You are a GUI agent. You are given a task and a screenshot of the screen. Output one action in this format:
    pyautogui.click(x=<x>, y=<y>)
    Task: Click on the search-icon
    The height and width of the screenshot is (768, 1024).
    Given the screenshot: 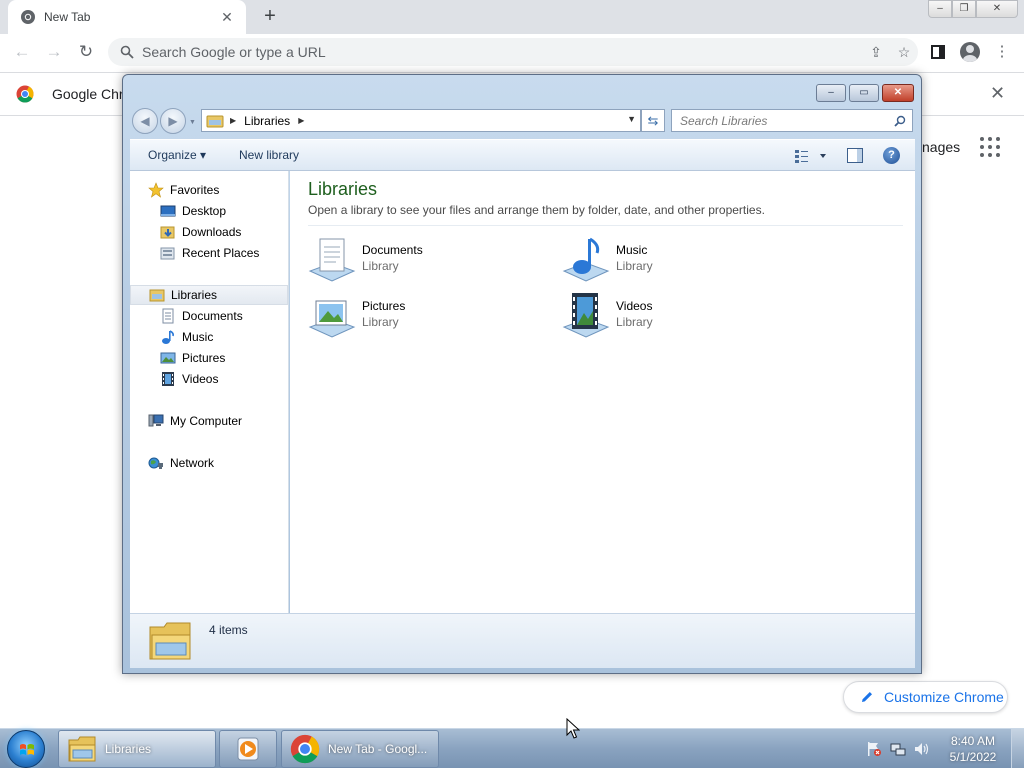 What is the action you would take?
    pyautogui.click(x=900, y=121)
    